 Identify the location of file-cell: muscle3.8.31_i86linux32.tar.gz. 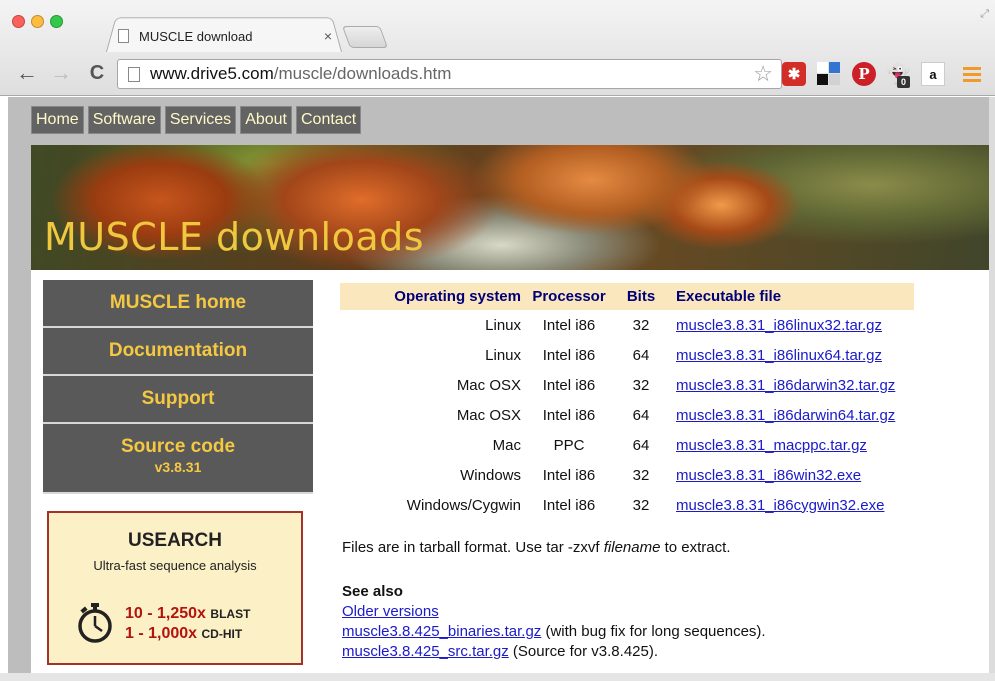
(792, 325).